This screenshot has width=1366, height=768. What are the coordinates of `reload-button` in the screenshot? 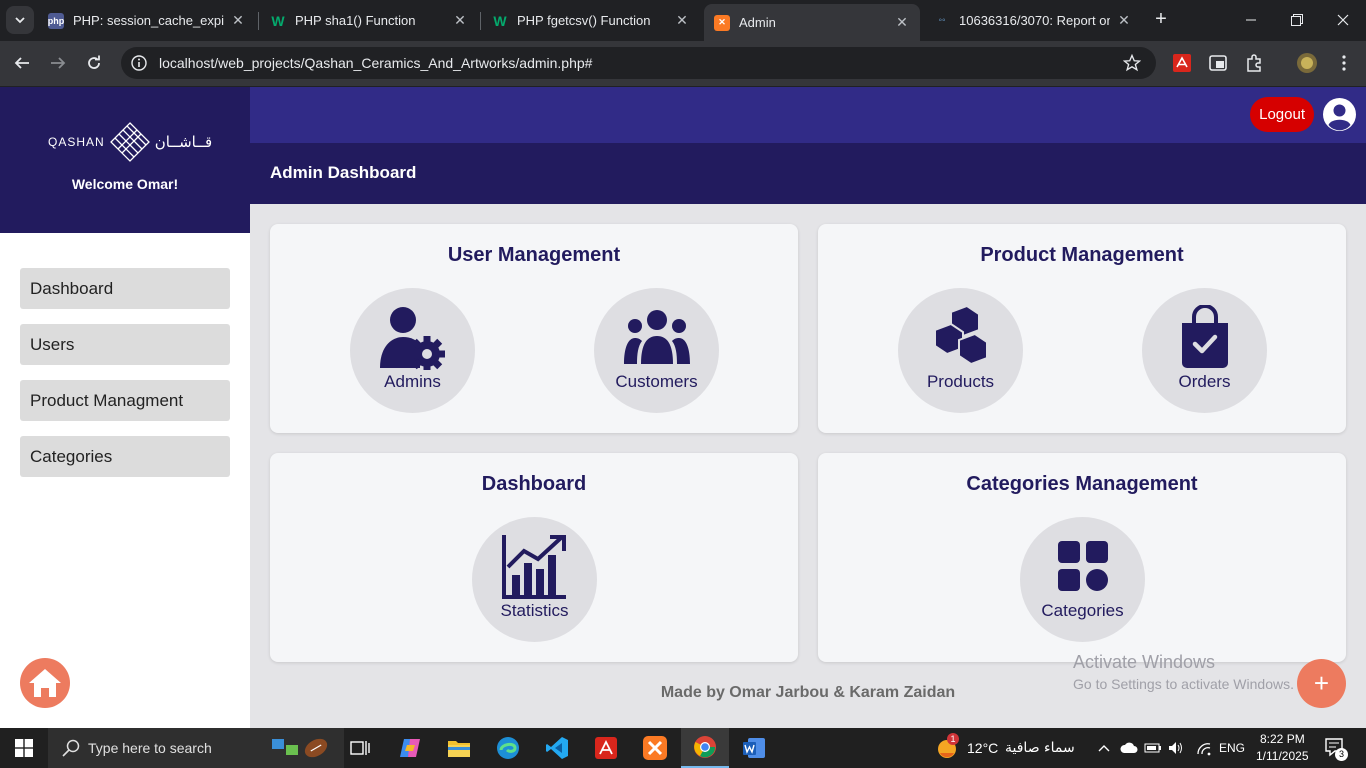 It's located at (94, 63).